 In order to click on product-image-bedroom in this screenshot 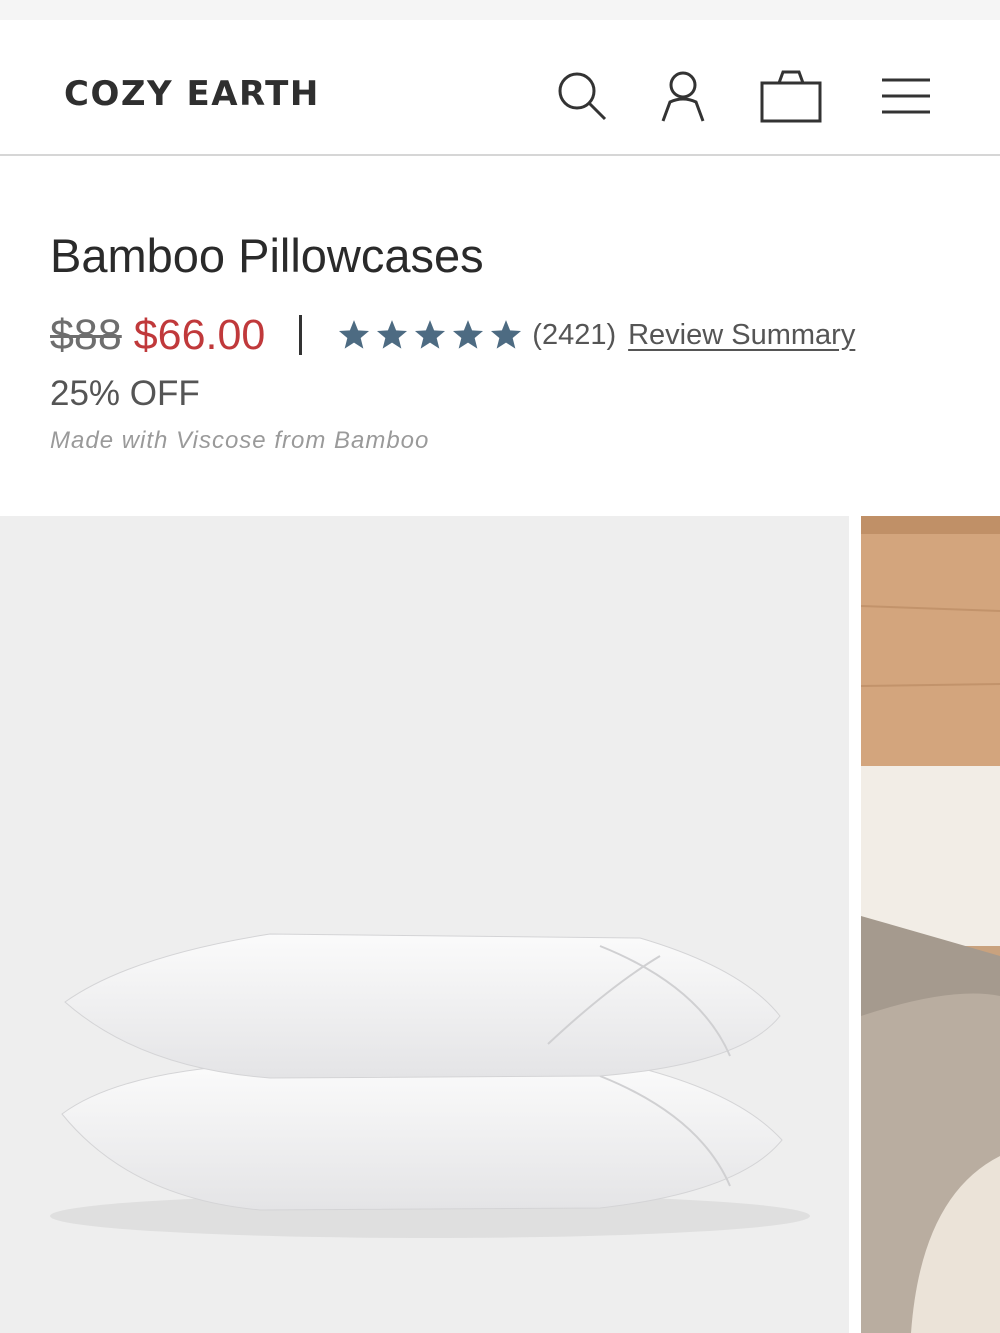, I will do `click(930, 924)`.